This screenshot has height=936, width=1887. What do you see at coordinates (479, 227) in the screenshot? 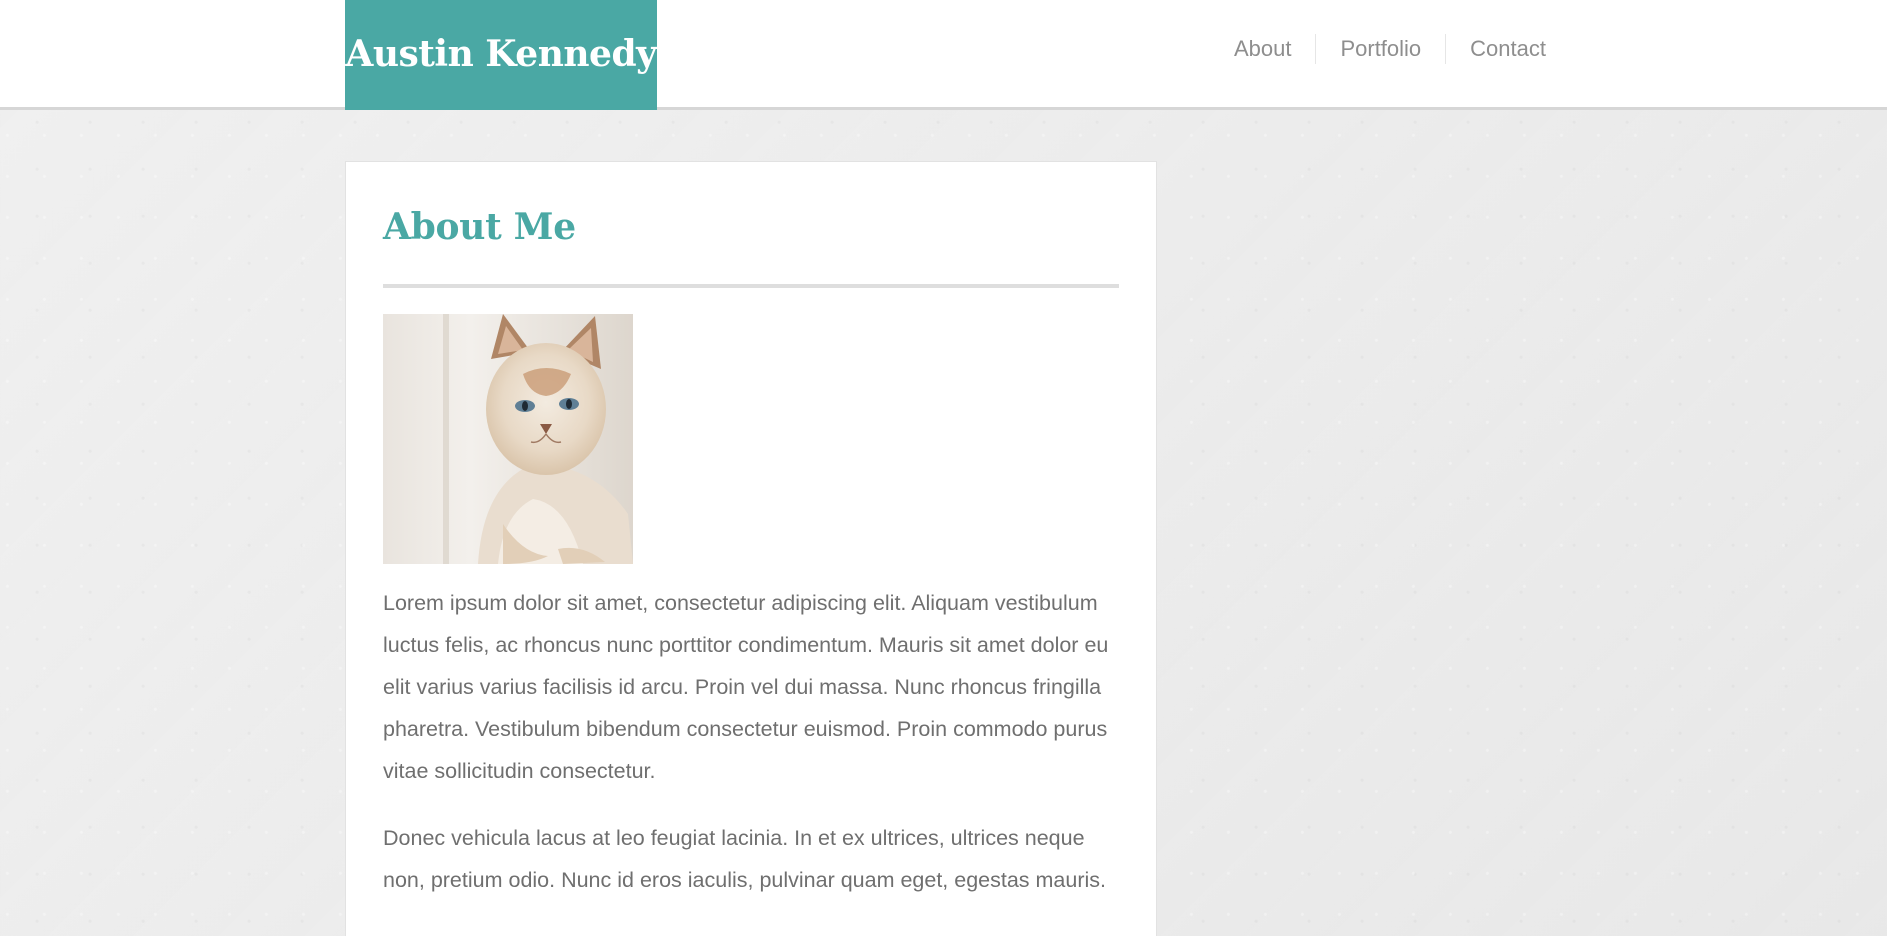
I see `page-title: About Me` at bounding box center [479, 227].